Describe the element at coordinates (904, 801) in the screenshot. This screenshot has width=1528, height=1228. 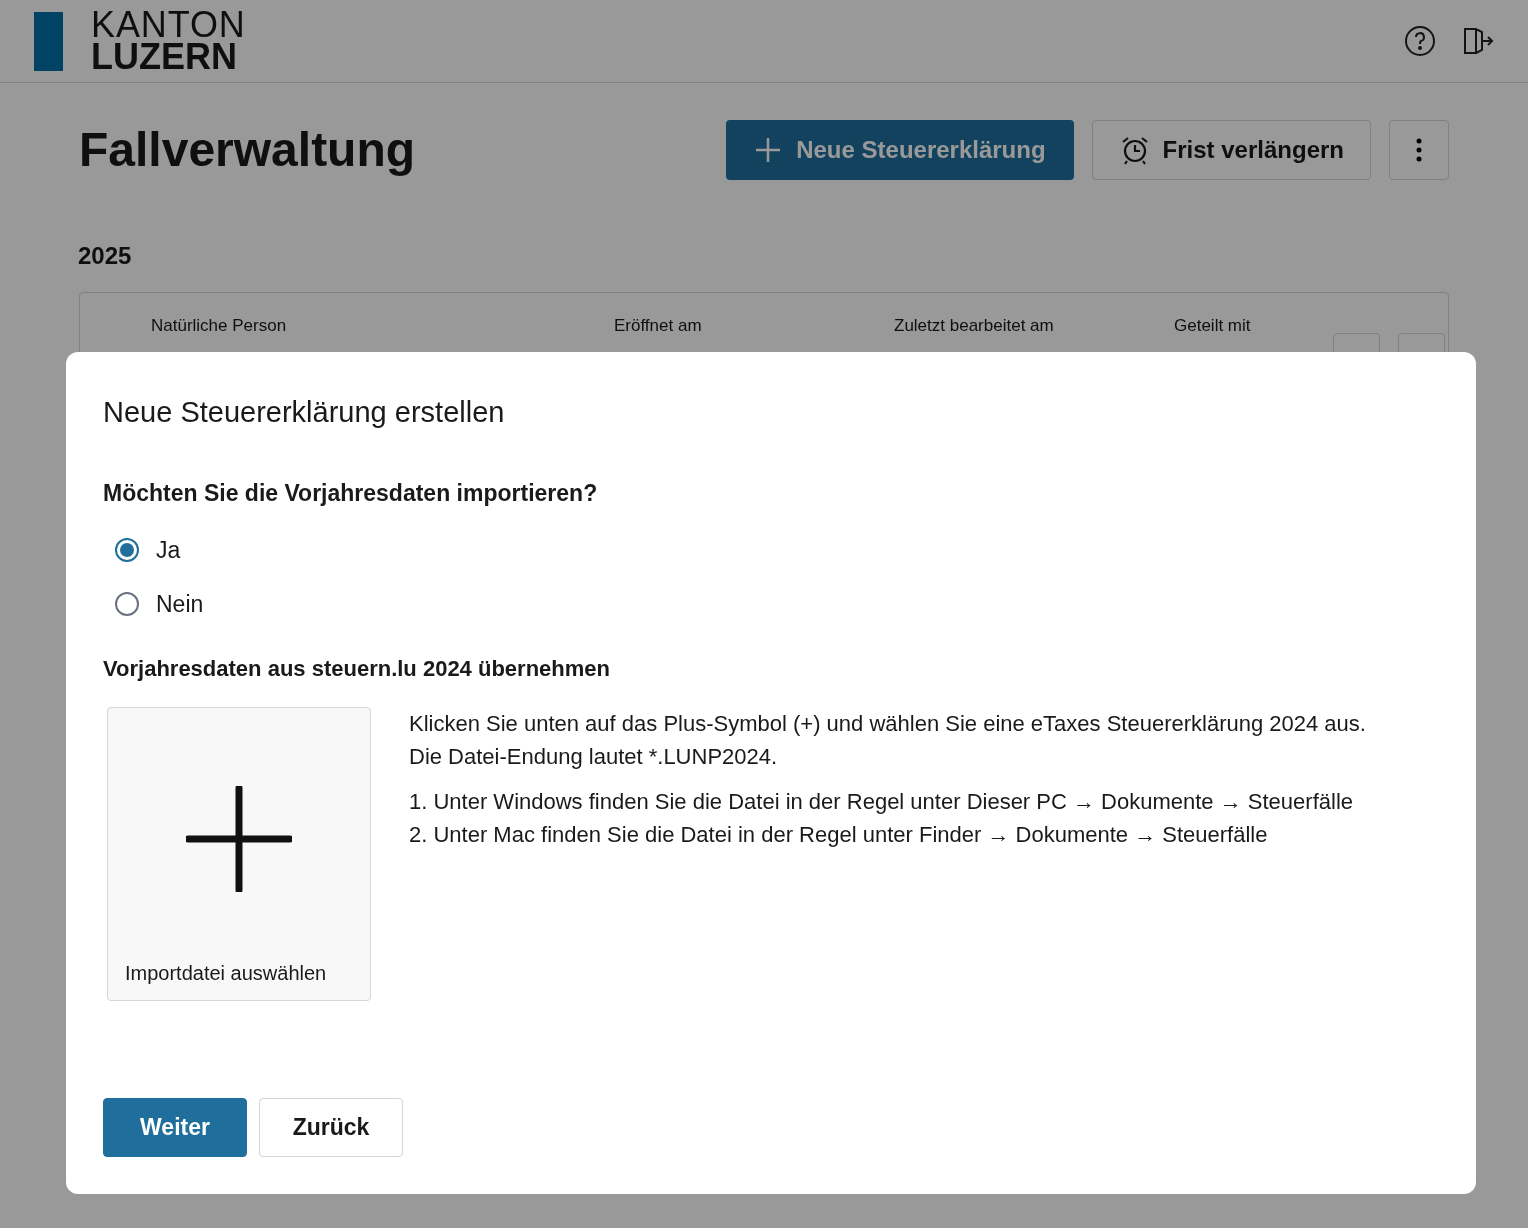
I see `instruction-step: 1. Unter Windows finden Sie die Datei in der Regel unter Dieser PC → Dokumente → Steuerfälle` at that location.